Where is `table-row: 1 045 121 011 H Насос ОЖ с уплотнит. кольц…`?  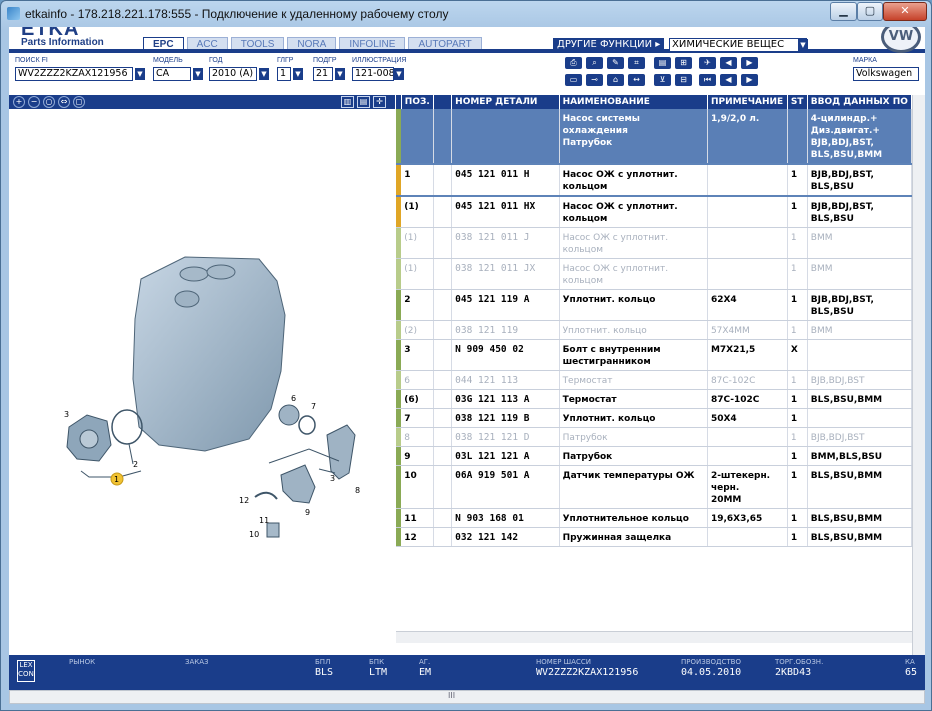 table-row: 1 045 121 011 H Насос ОЖ с уплотнит. кольц… is located at coordinates (654, 180).